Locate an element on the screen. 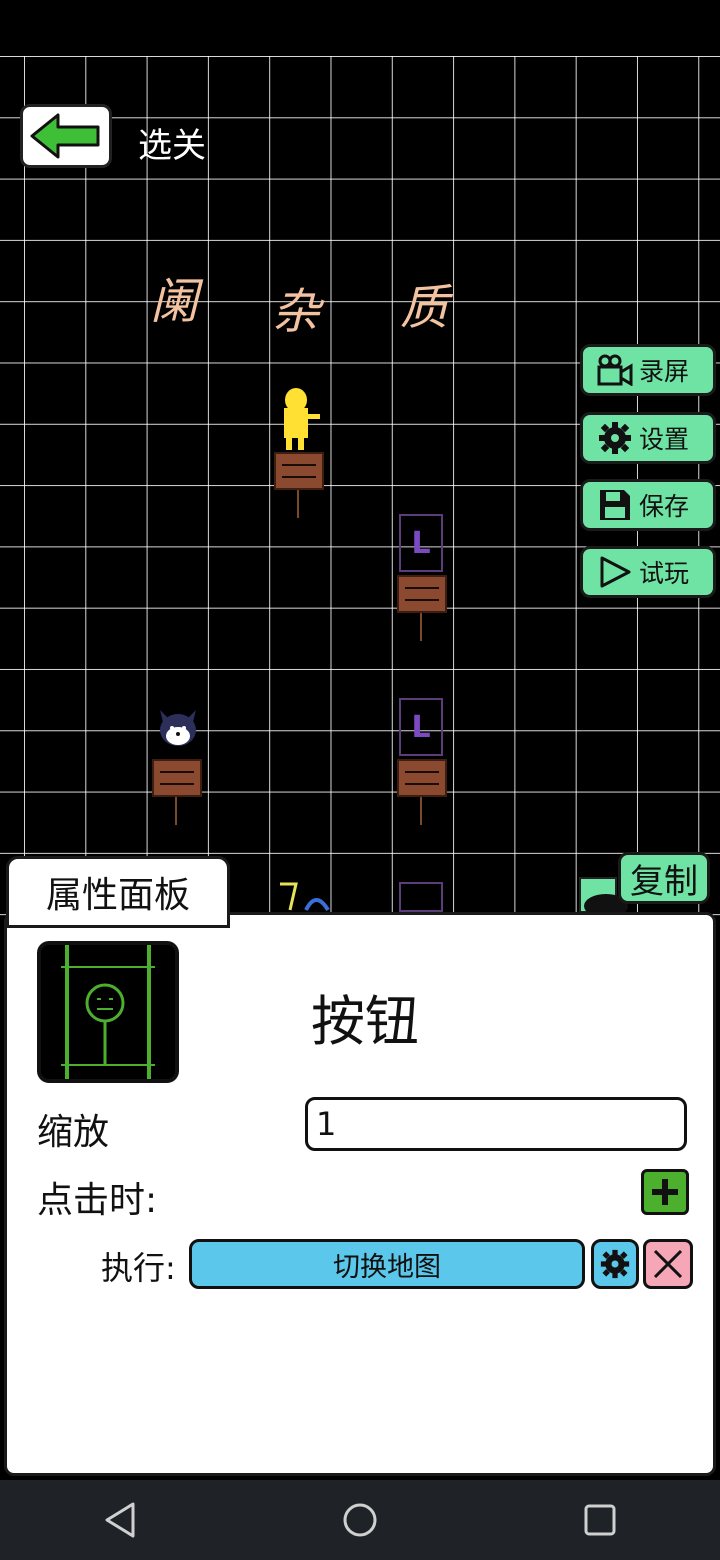 The image size is (720, 1560). nav-recents-button is located at coordinates (600, 1520).